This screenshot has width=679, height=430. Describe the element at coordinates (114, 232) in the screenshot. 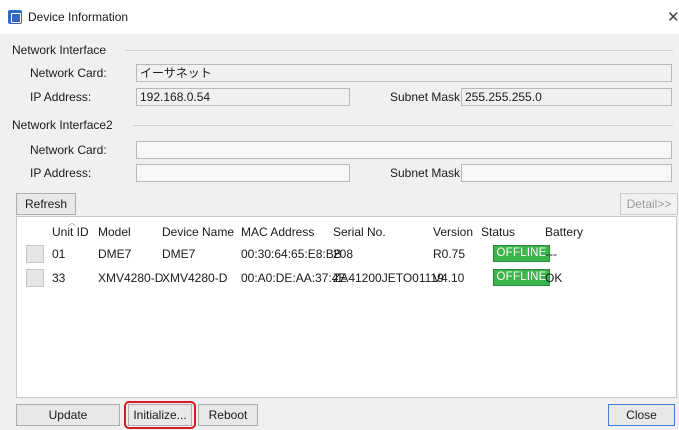

I see `column-model: Model` at that location.